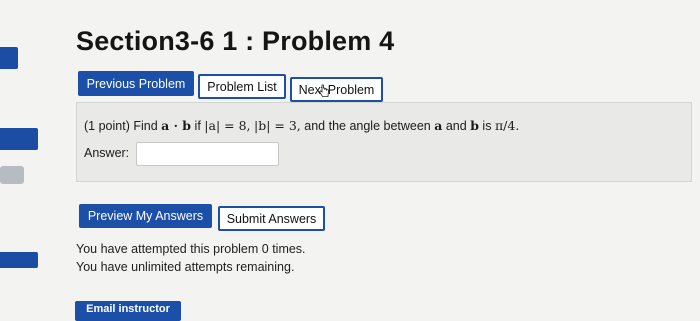  I want to click on remaining-attempts-text: You have unlimited attempts remaining., so click(185, 267).